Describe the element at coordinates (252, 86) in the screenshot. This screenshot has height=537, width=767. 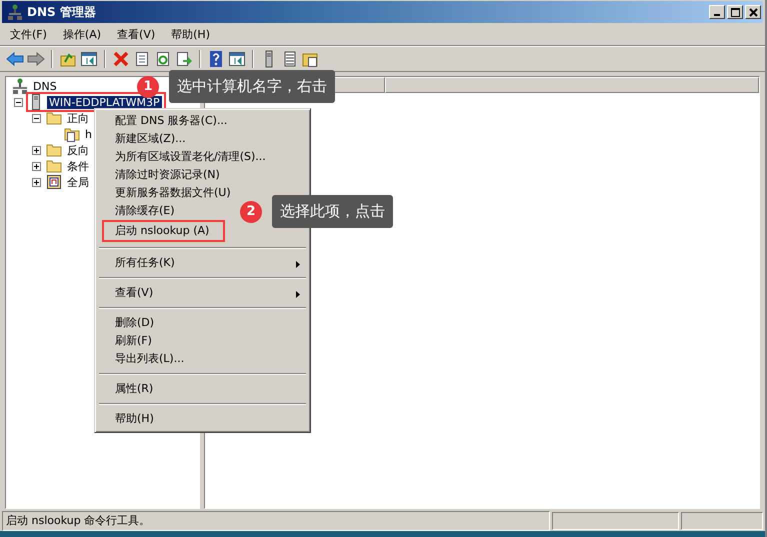
I see `callout-tooltip: 选中计算机名字，右击` at that location.